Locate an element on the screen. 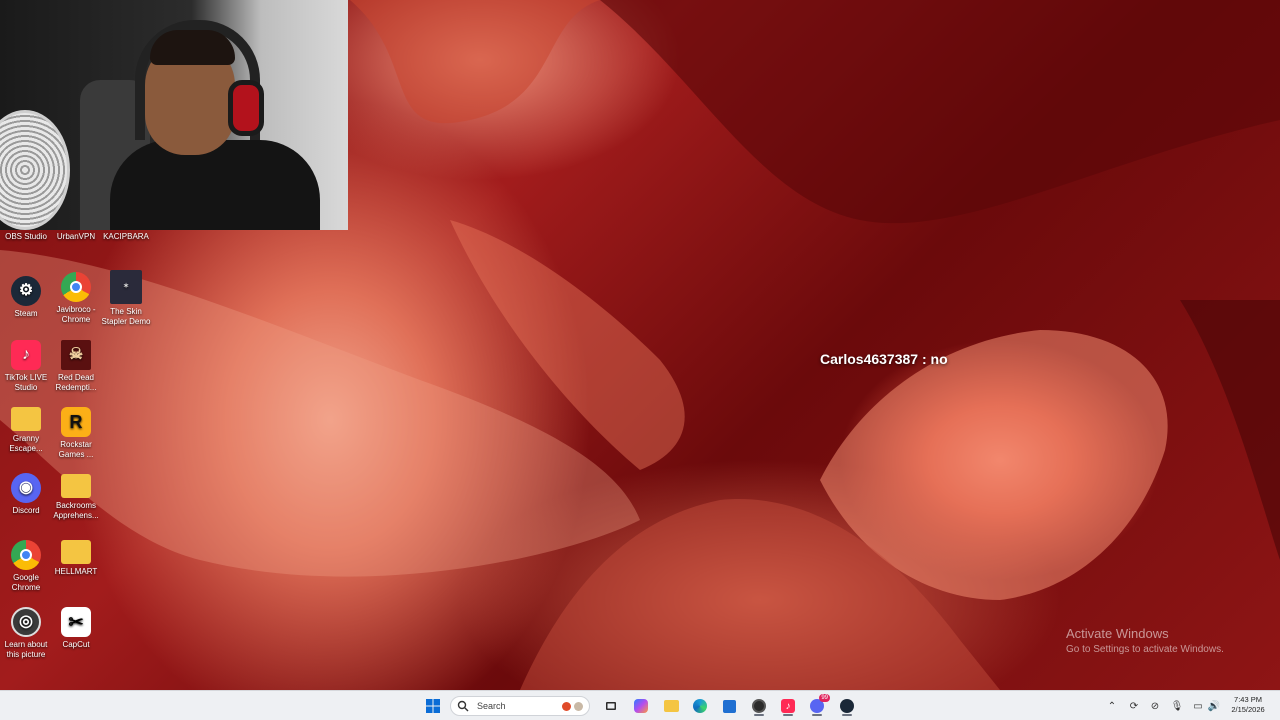  display-tray-button: ▭ is located at coordinates (1198, 706).